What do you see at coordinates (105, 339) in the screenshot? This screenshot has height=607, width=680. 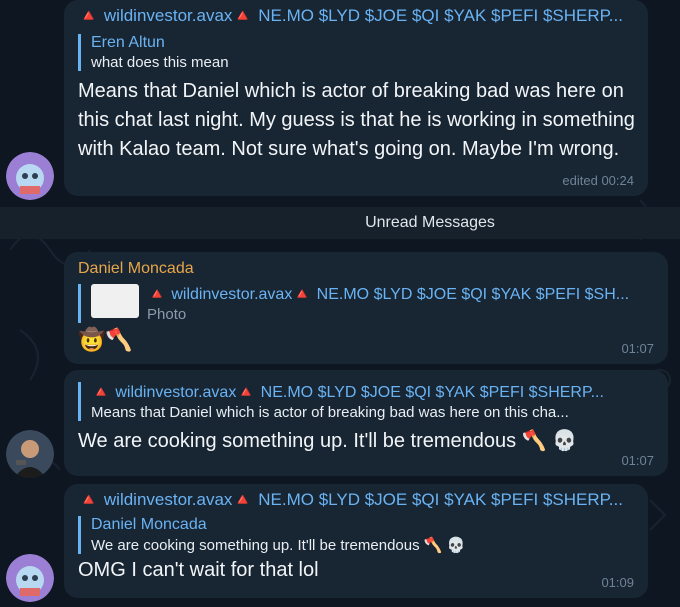 I see `message-emoji: 🤠🪓` at bounding box center [105, 339].